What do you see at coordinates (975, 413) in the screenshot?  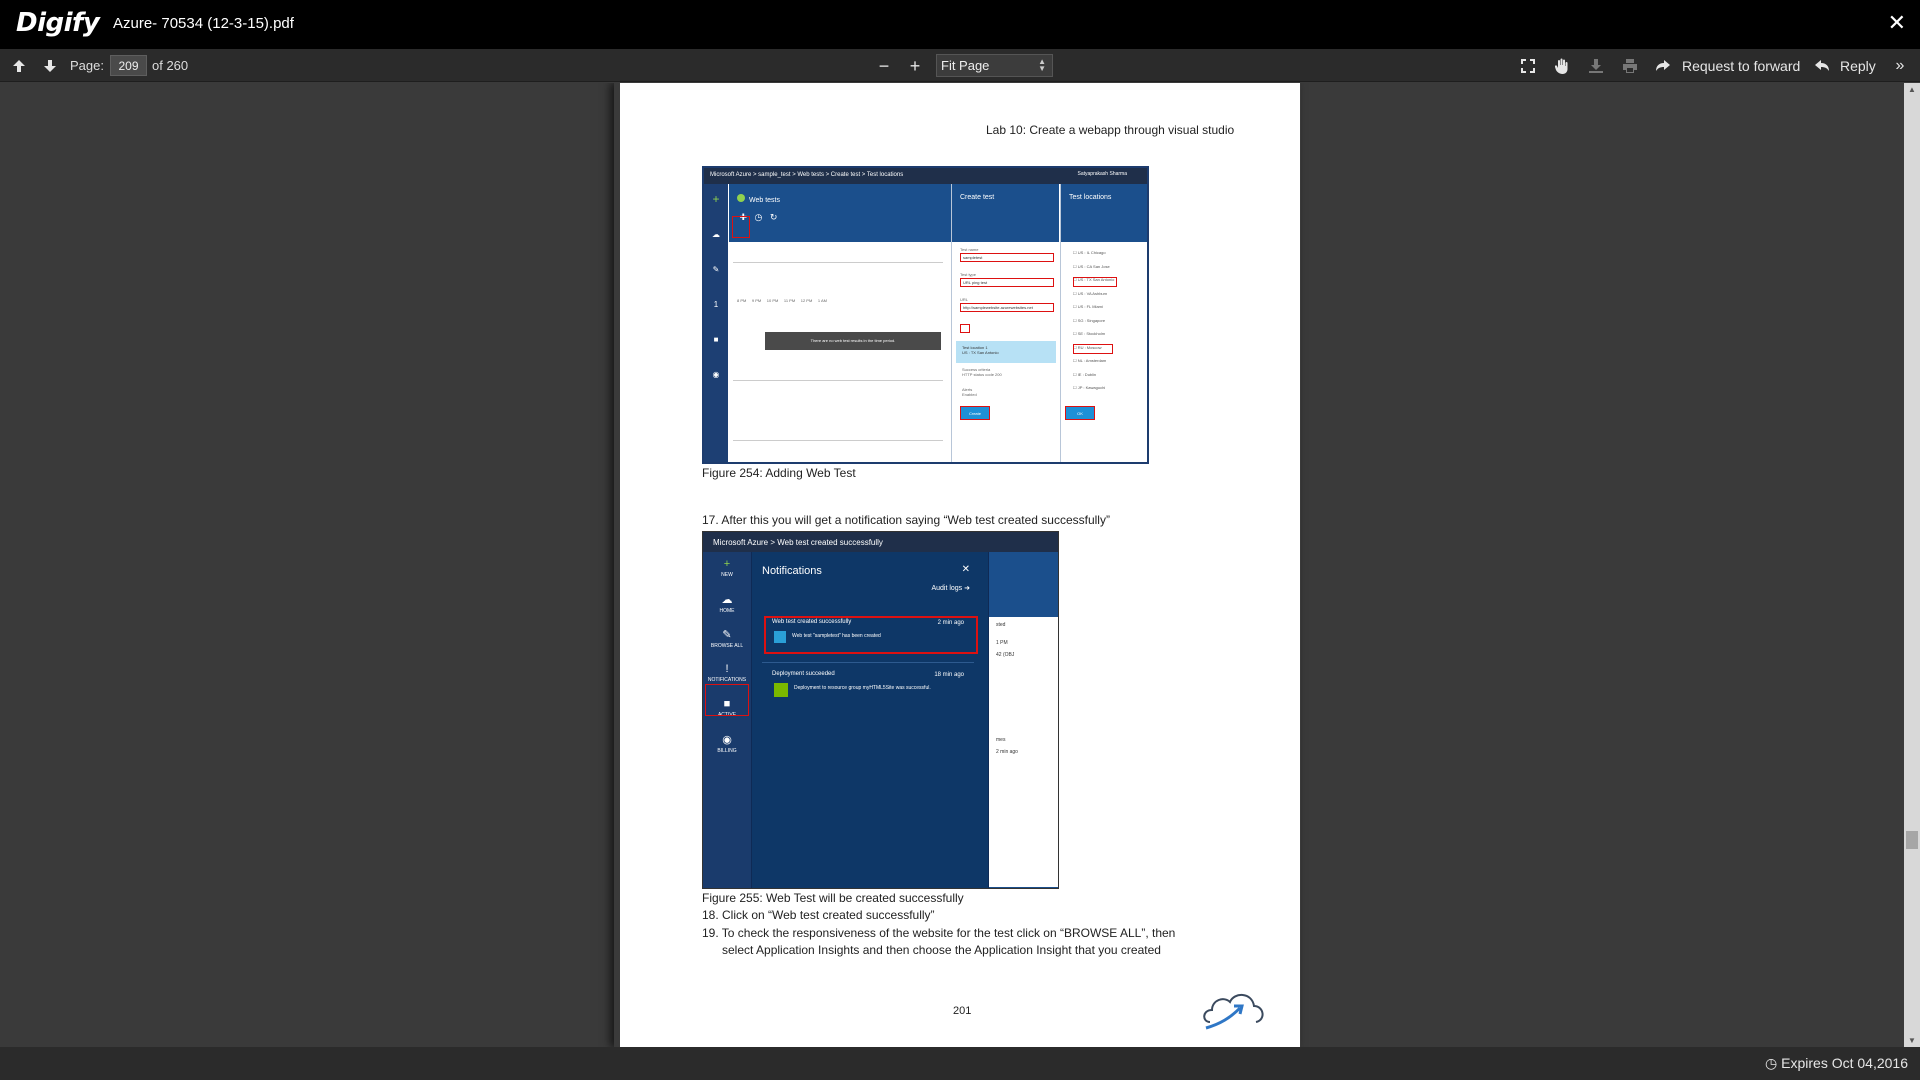 I see `create-button: Create` at bounding box center [975, 413].